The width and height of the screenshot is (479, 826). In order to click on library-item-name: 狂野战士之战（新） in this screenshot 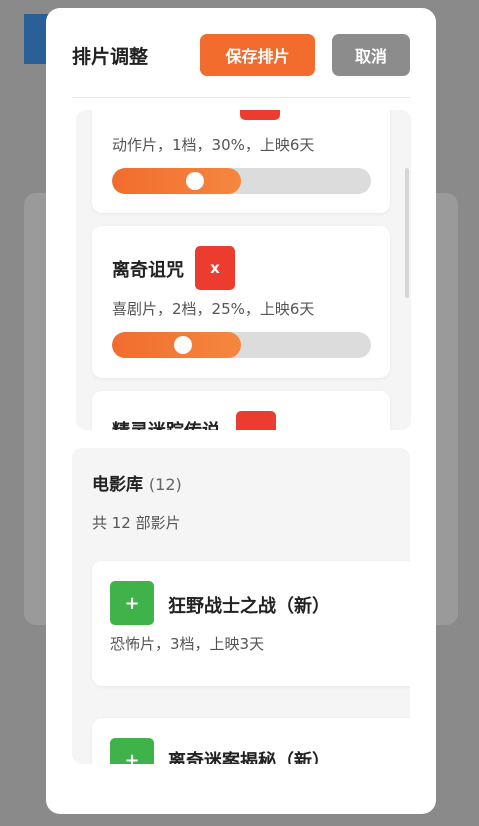, I will do `click(249, 606)`.